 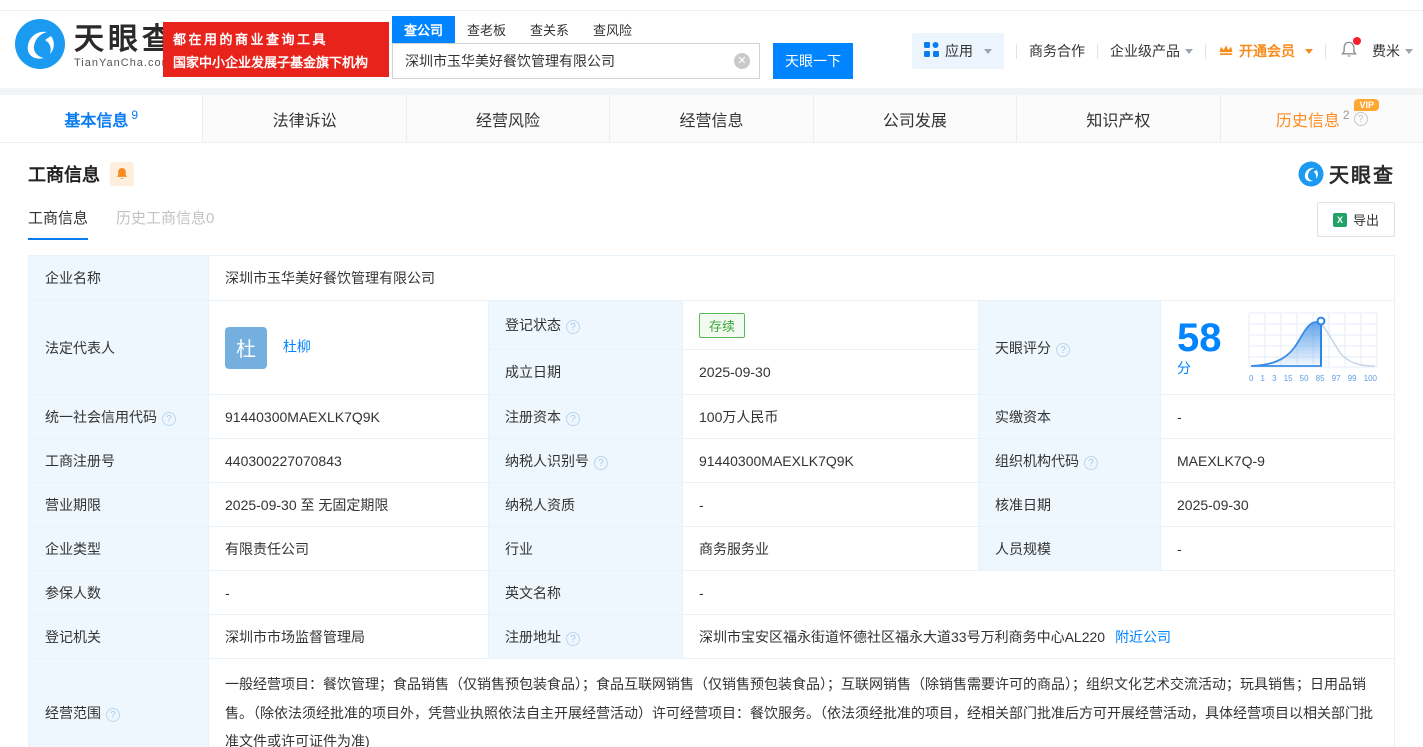 What do you see at coordinates (585, 504) in the screenshot?
I see `taxpayer-quality-label: 纳税人资质` at bounding box center [585, 504].